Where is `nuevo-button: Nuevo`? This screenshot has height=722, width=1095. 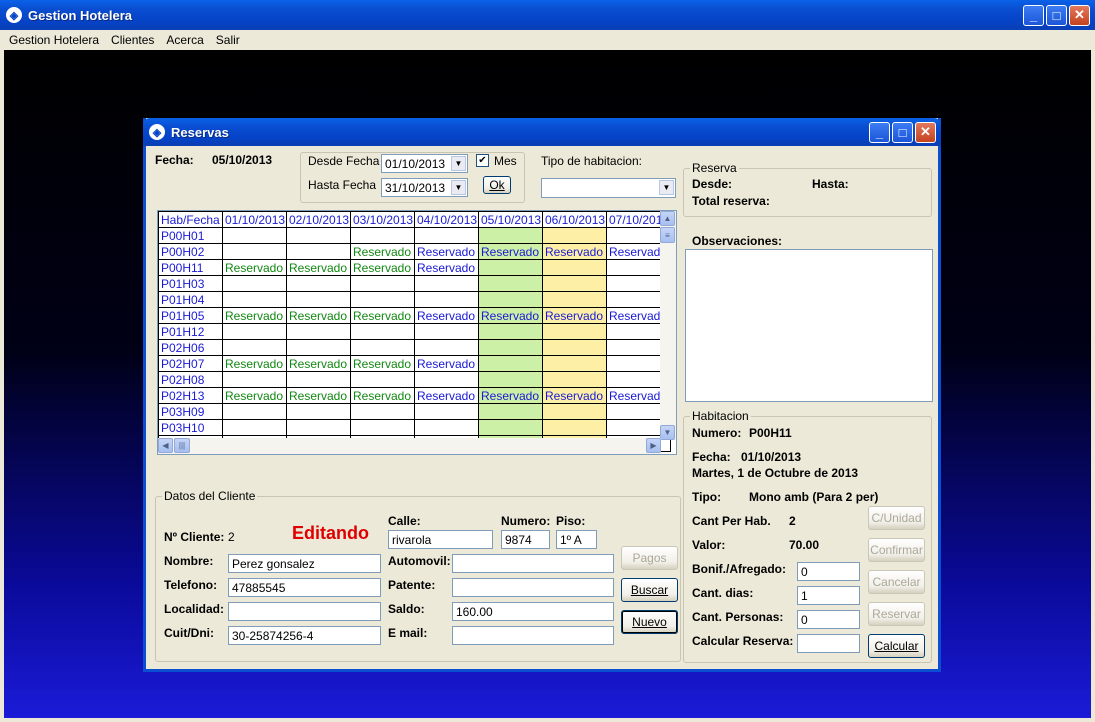
nuevo-button: Nuevo is located at coordinates (649, 622).